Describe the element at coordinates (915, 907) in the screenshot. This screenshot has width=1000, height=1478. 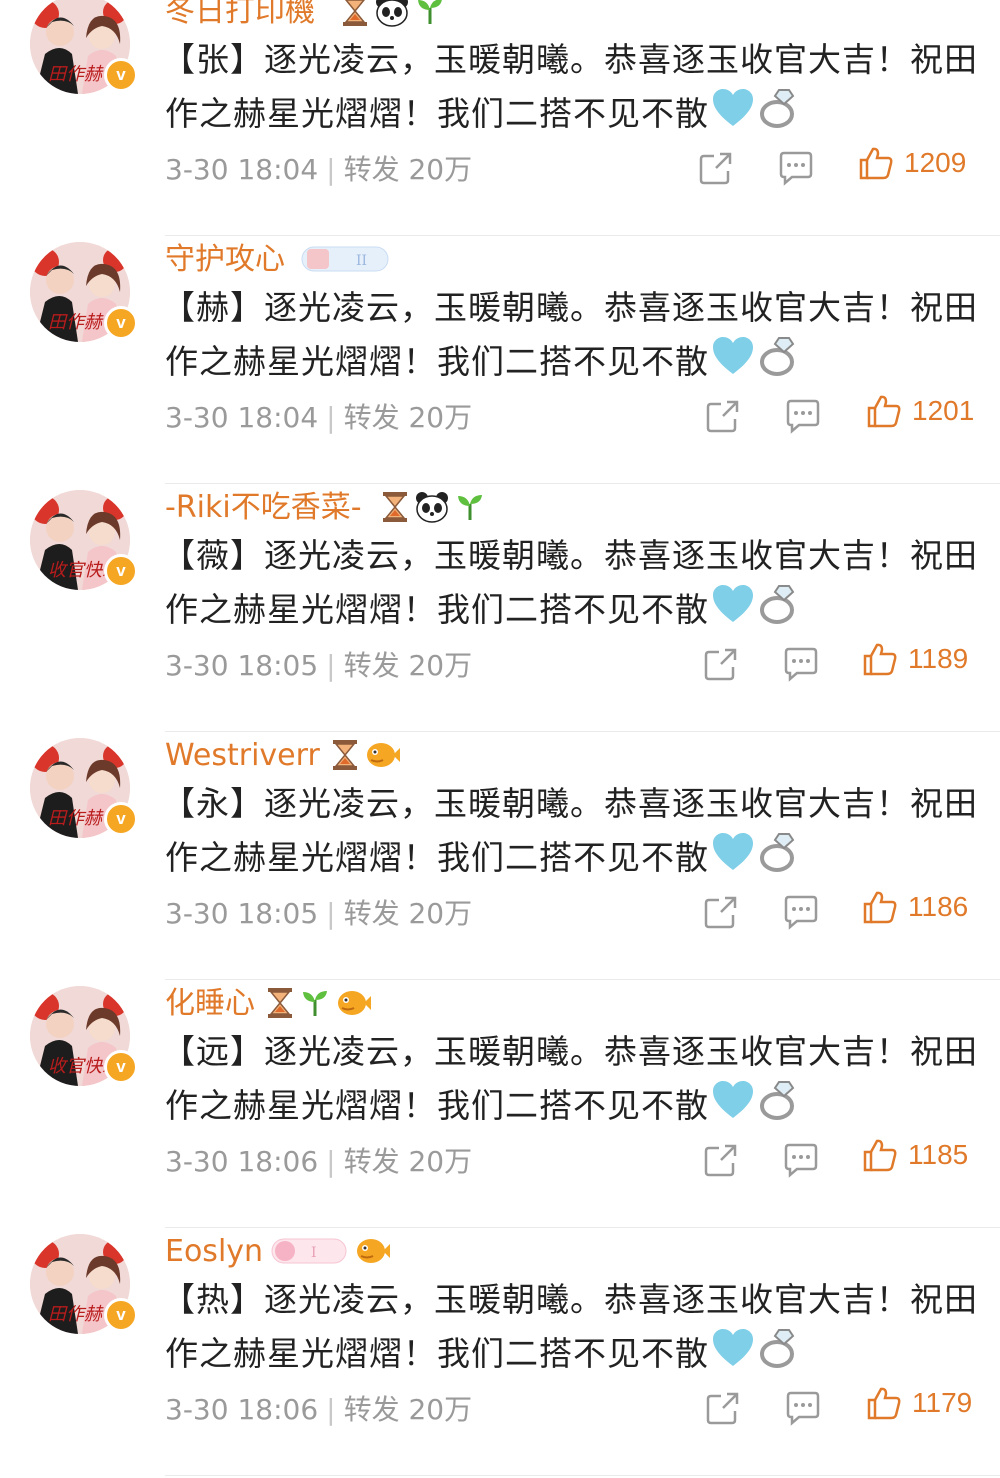
I see `like-button: 1186` at that location.